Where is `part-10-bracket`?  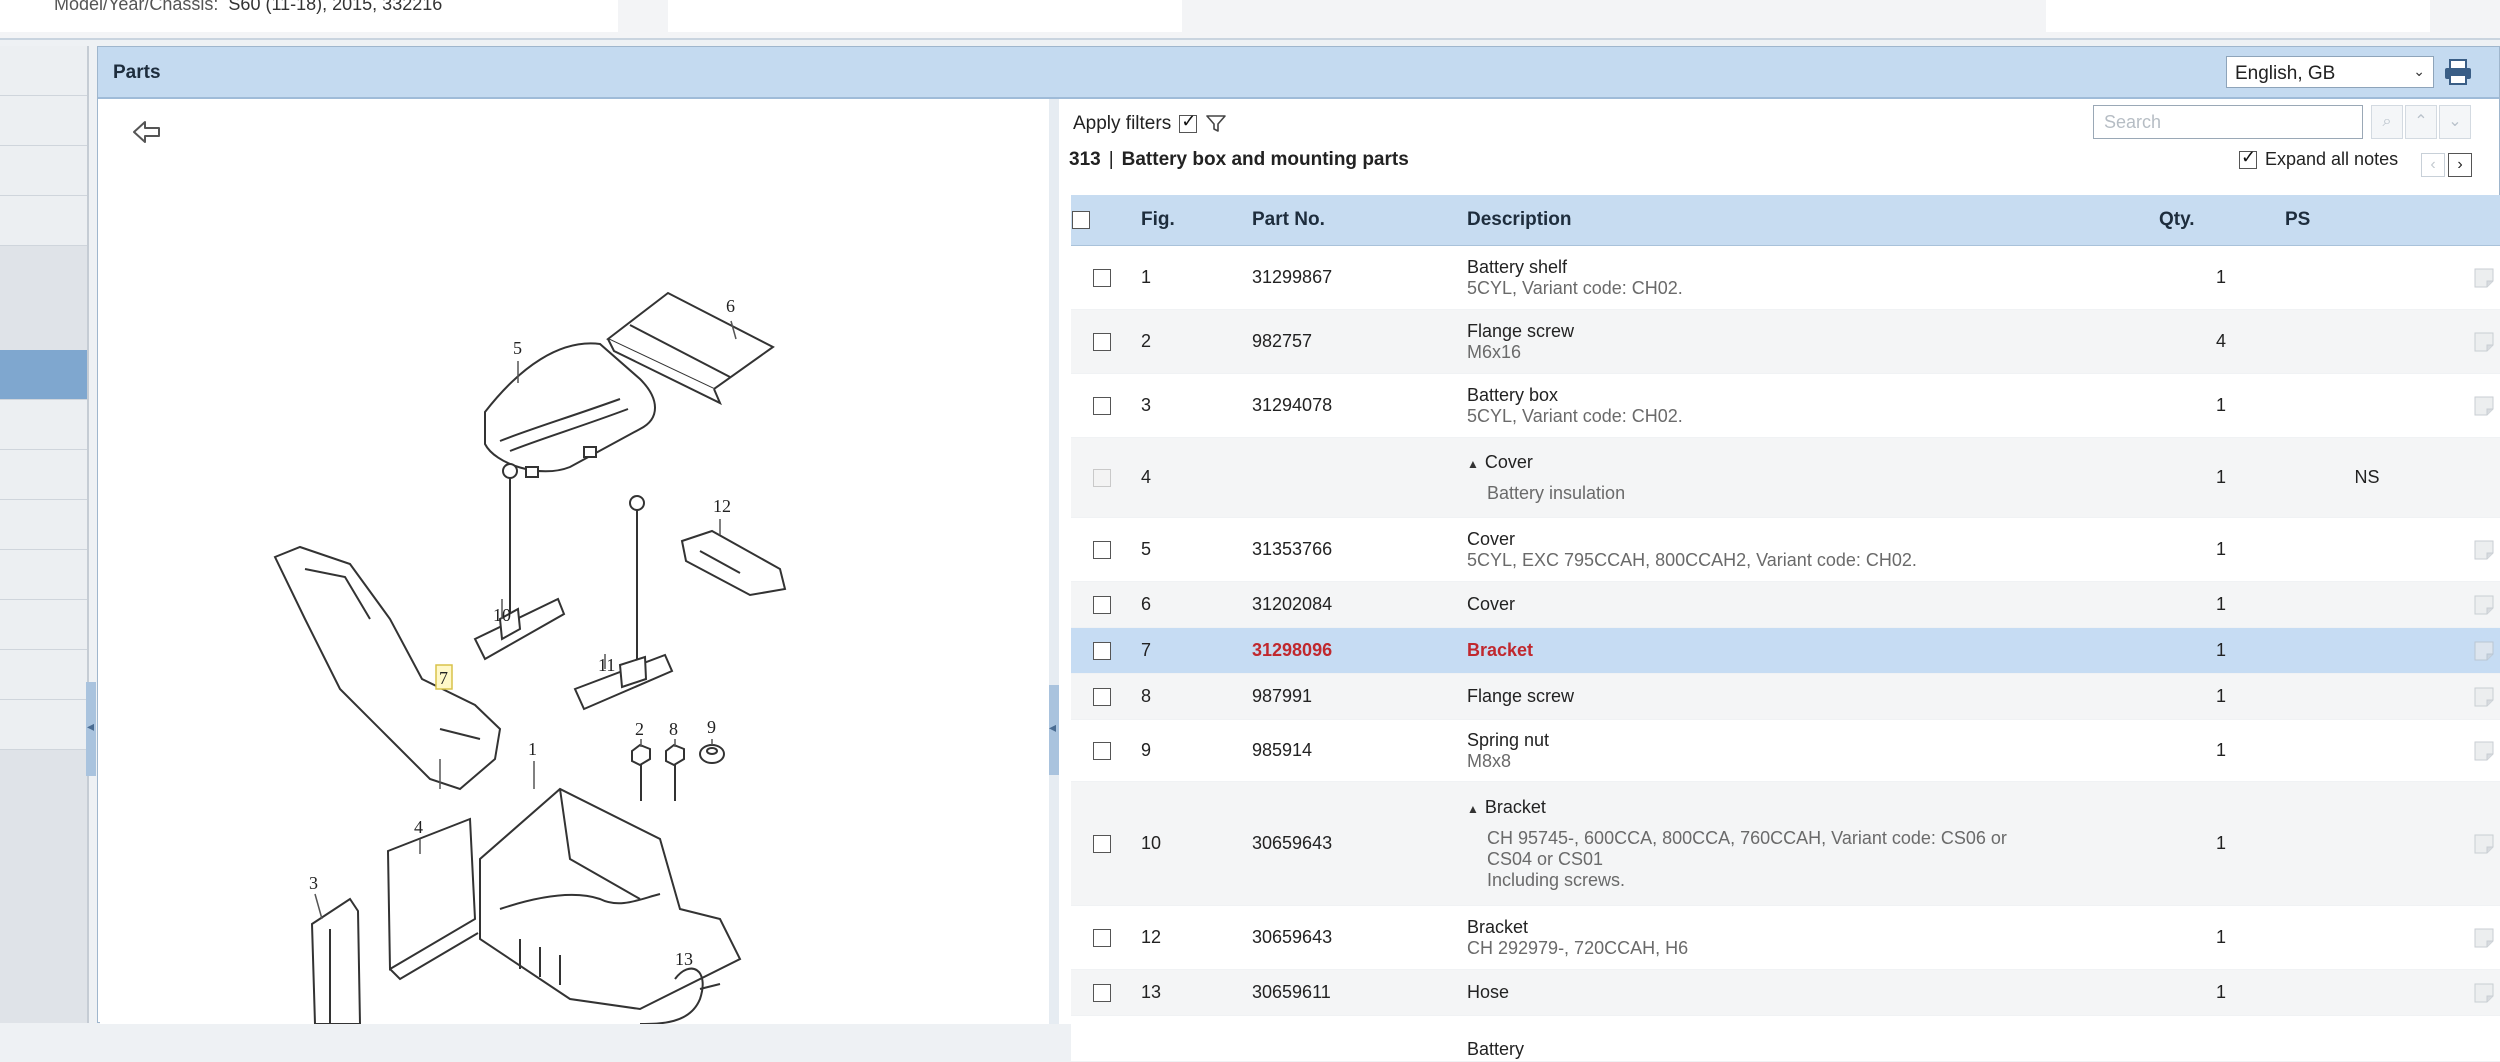 part-10-bracket is located at coordinates (519, 562).